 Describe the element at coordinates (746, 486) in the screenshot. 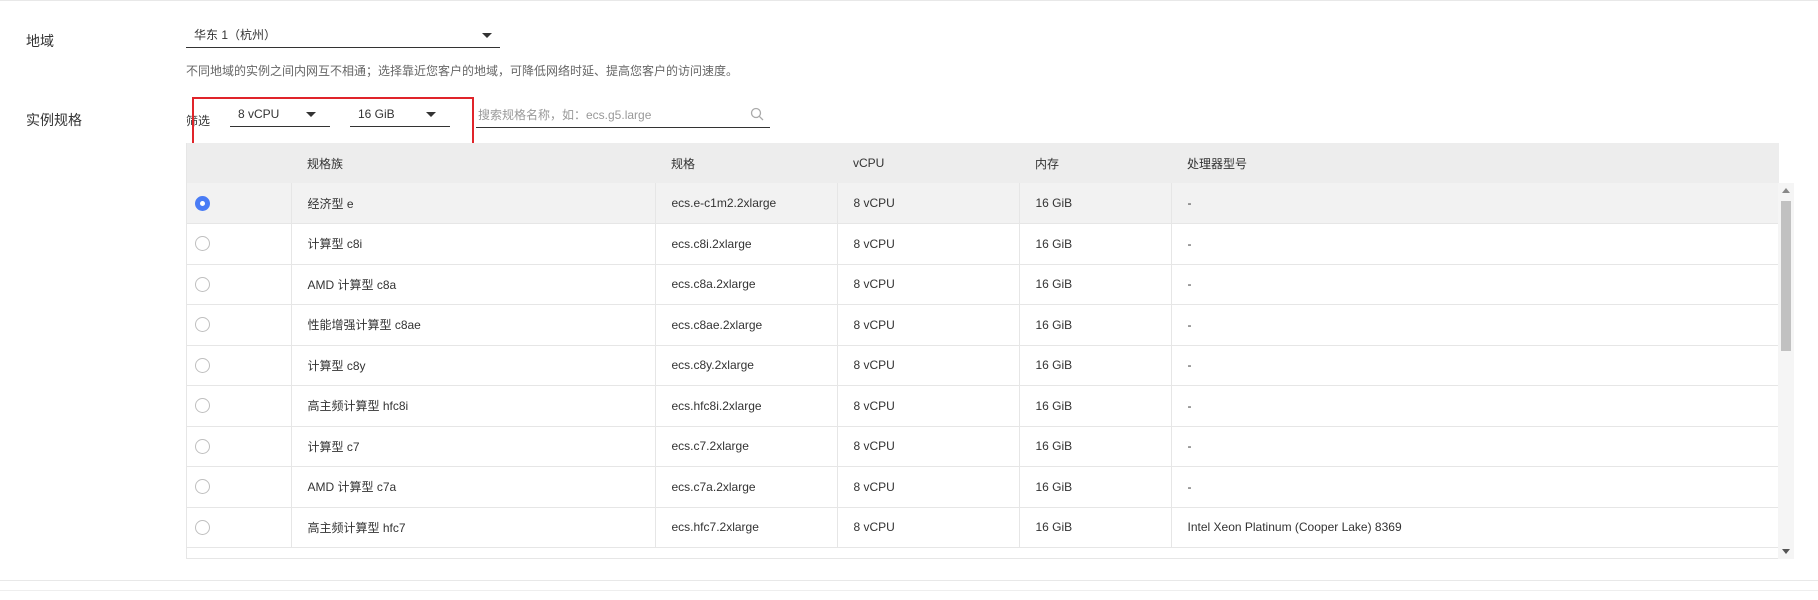

I see `cell-spec: ecs.c7a.2xlarge` at that location.